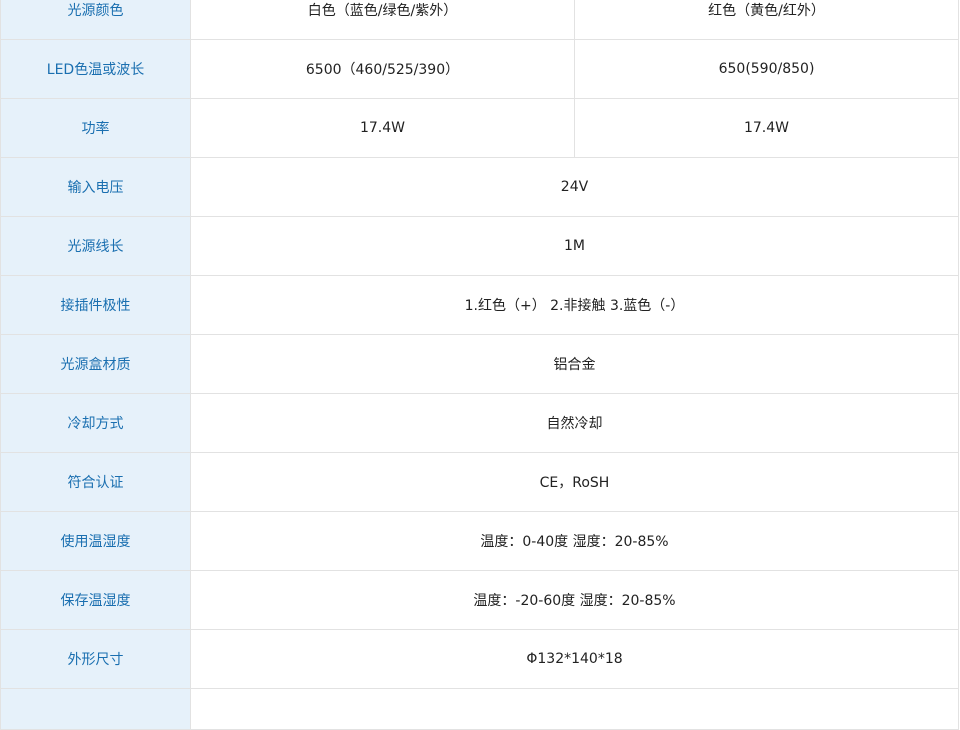  What do you see at coordinates (574, 482) in the screenshot?
I see `value-certification: CE，RoSH` at bounding box center [574, 482].